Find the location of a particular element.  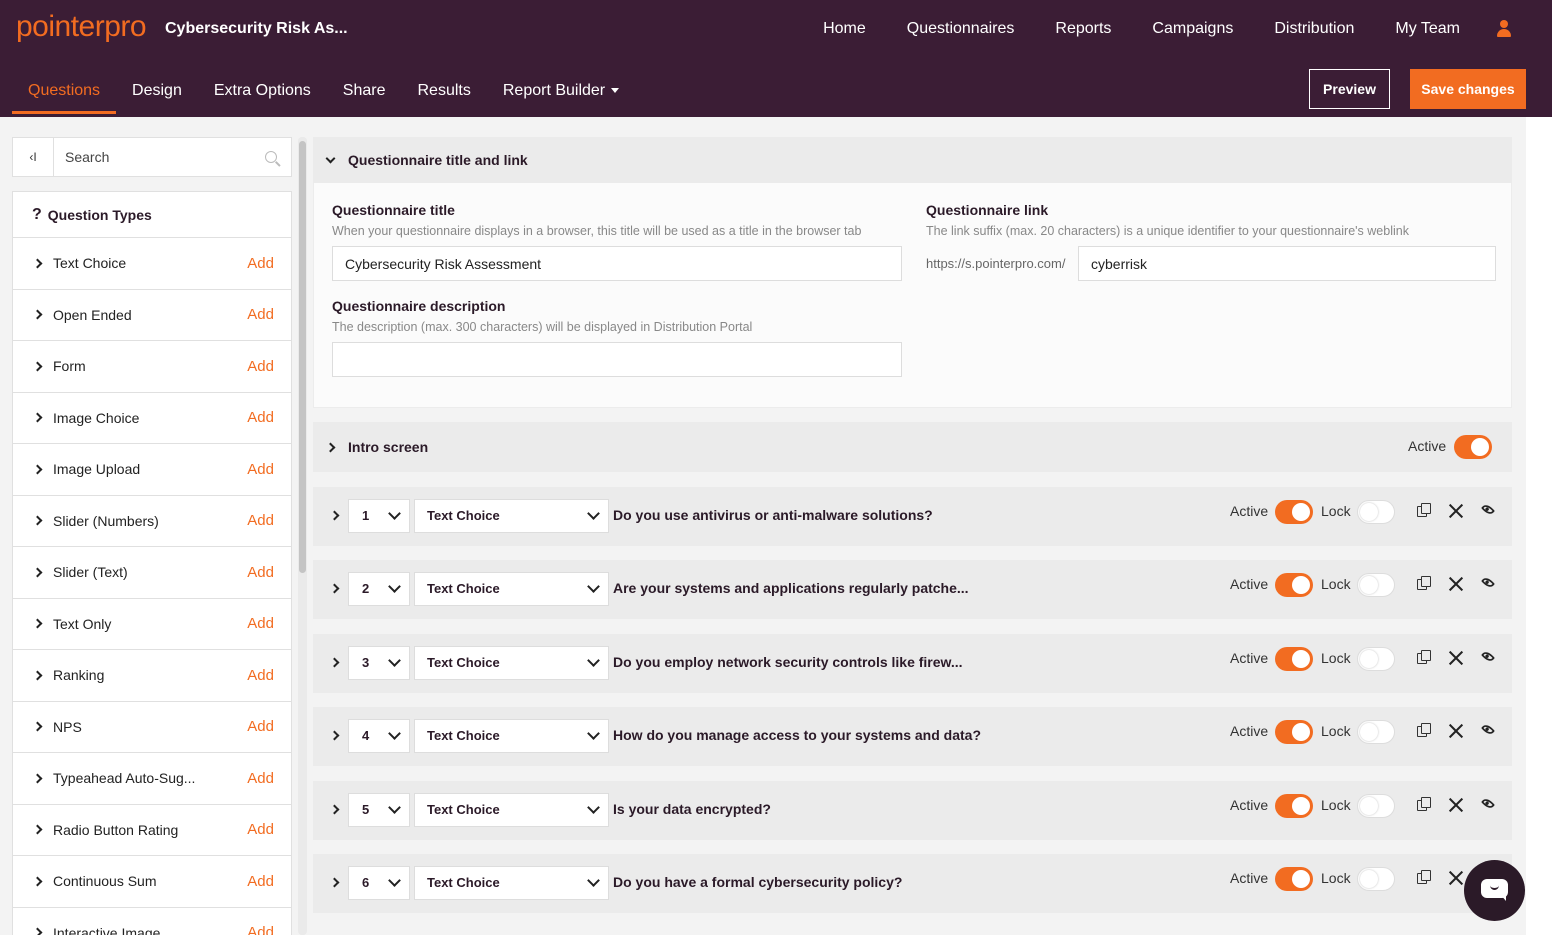

title-panel-header: Questionnaire title and link is located at coordinates (912, 160).